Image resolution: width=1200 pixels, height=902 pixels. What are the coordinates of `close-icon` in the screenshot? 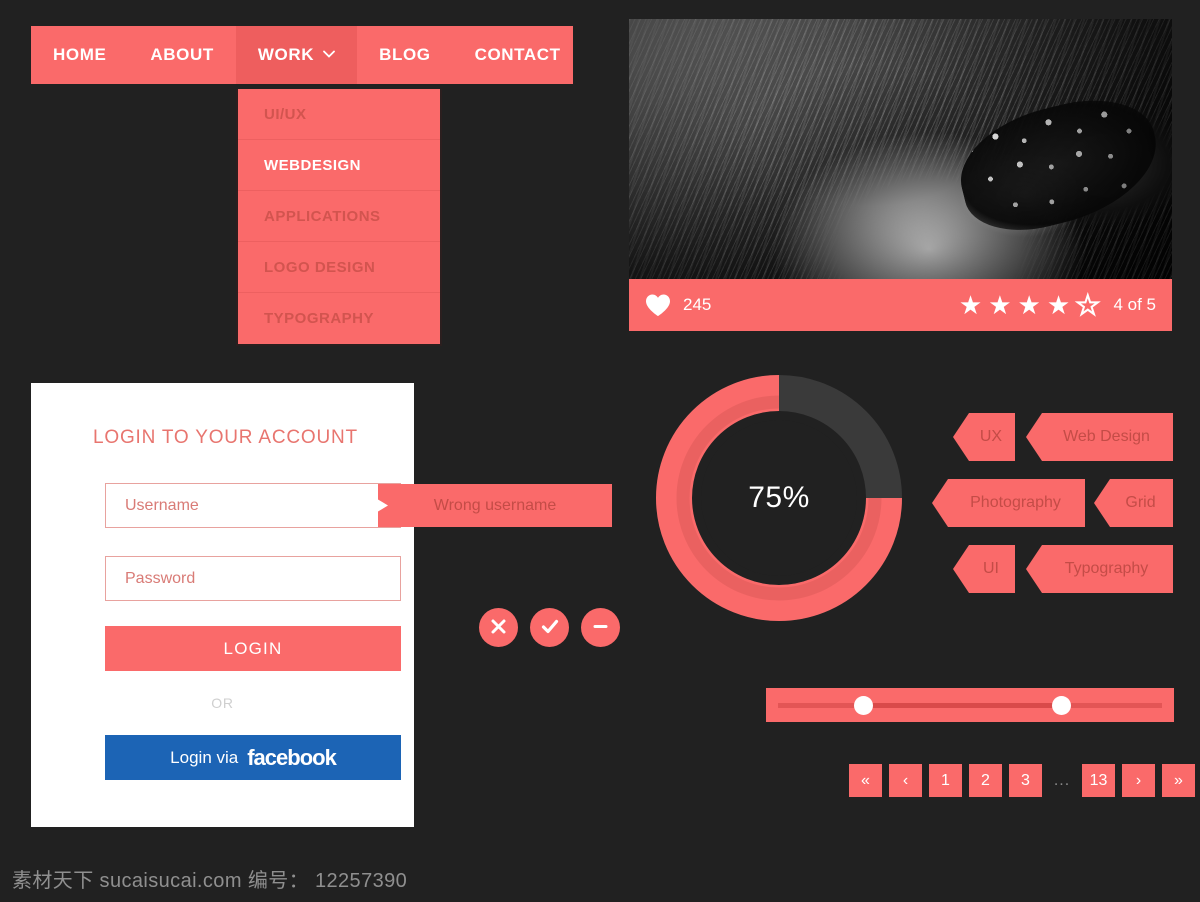 It's located at (498, 628).